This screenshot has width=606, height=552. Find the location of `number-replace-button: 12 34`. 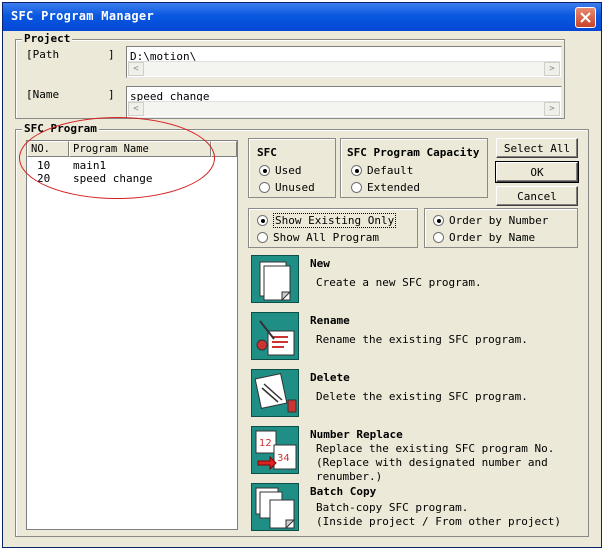

number-replace-button: 12 34 is located at coordinates (275, 450).